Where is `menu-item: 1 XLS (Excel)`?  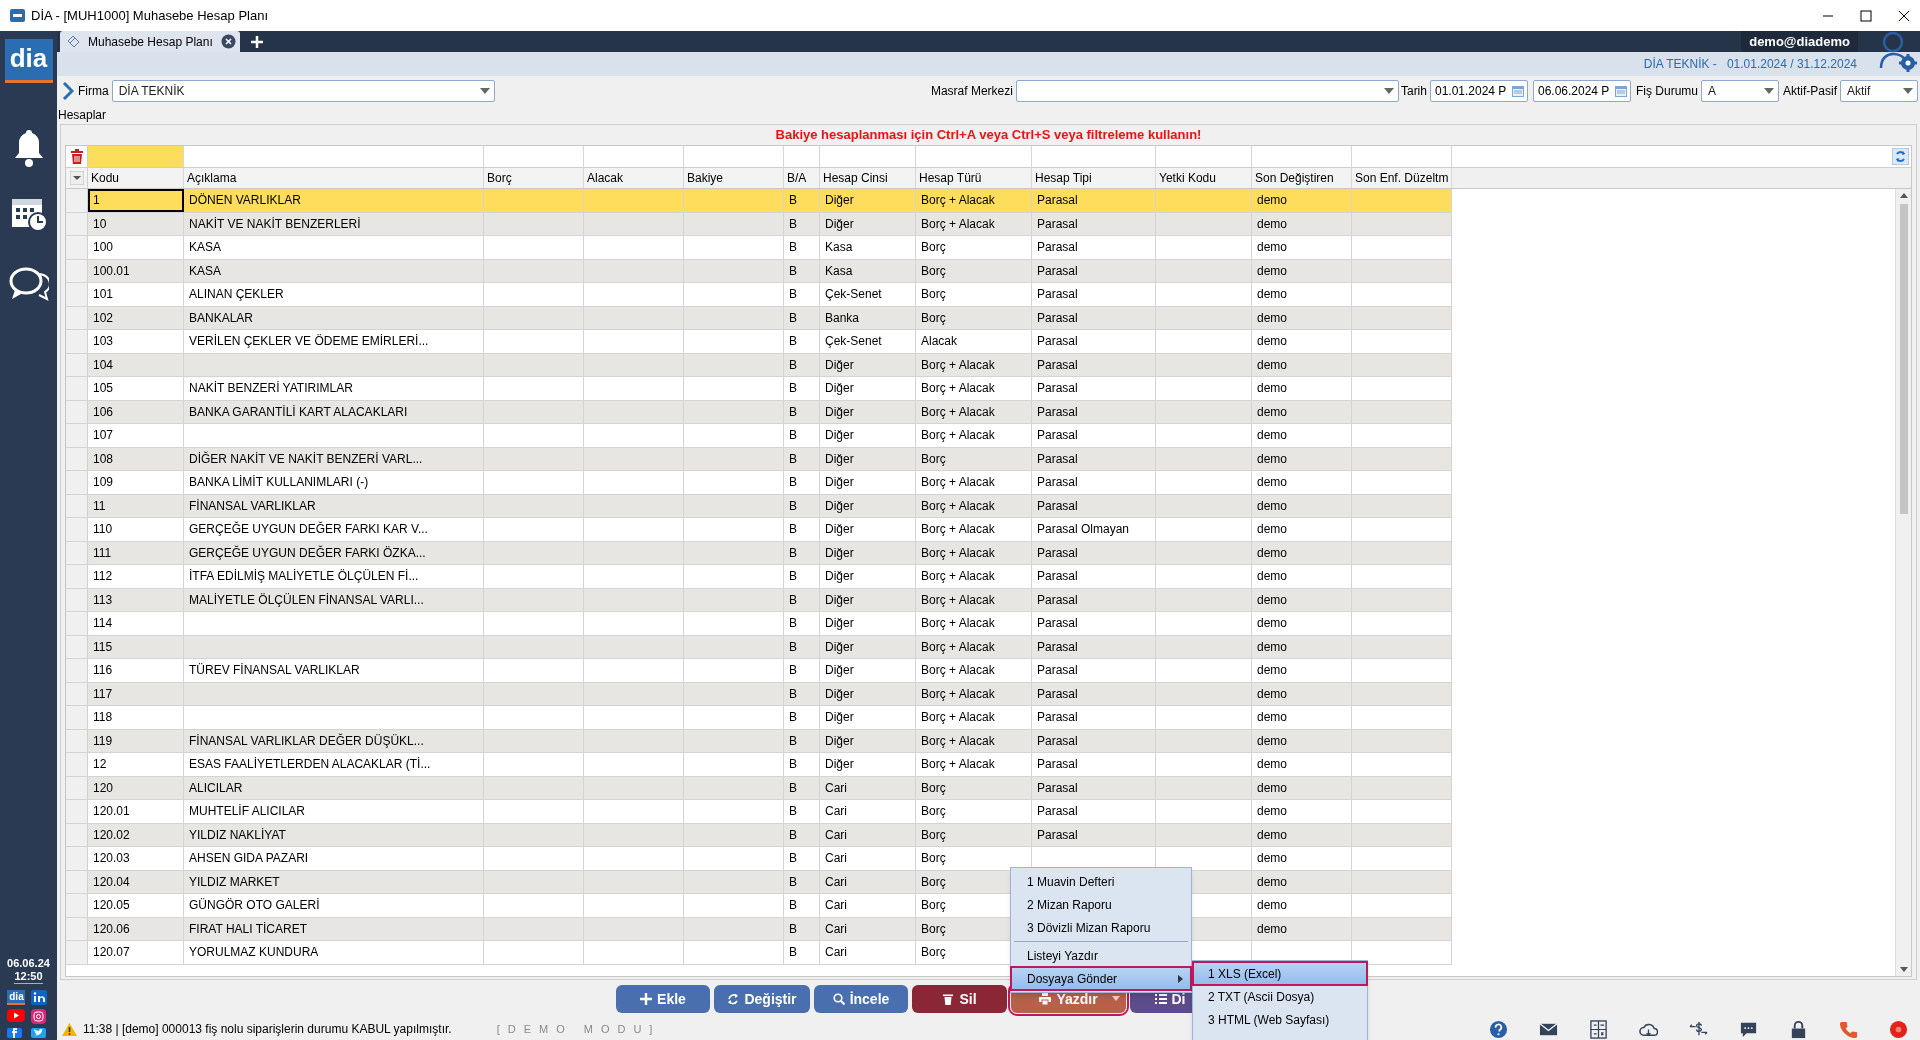 menu-item: 1 XLS (Excel) is located at coordinates (1280, 973).